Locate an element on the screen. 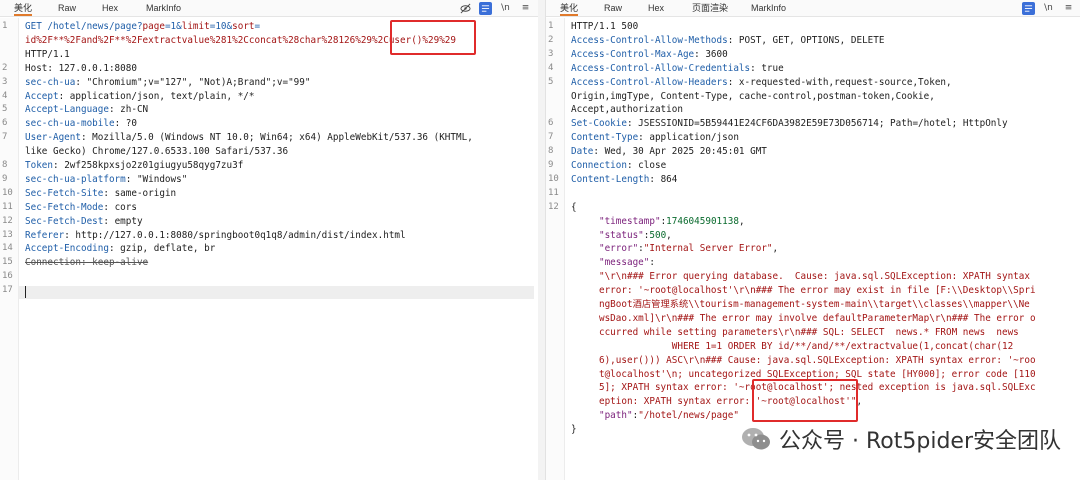  code-token: Referer is located at coordinates (45, 235).